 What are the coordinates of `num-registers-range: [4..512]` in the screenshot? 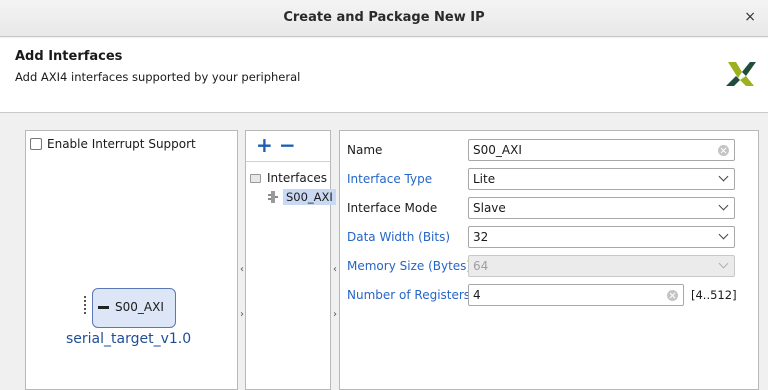 It's located at (714, 295).